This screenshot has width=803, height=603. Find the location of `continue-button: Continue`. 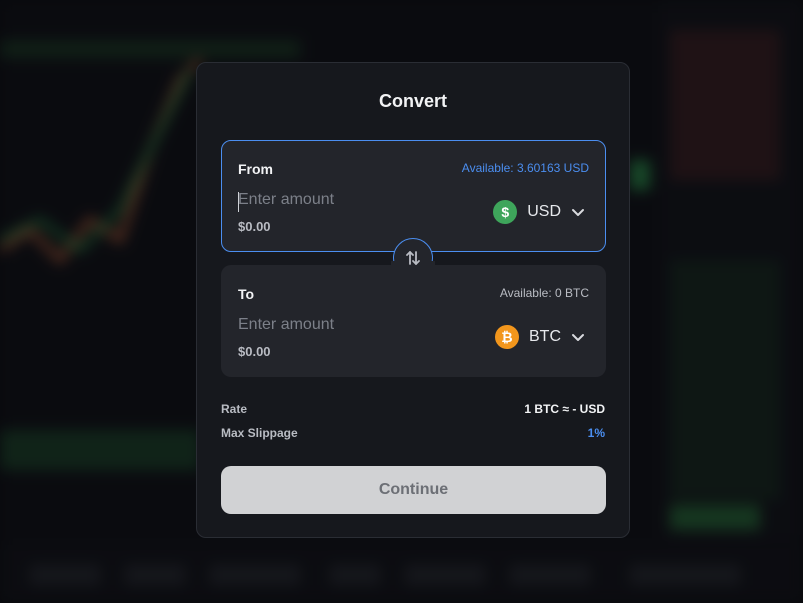

continue-button: Continue is located at coordinates (413, 490).